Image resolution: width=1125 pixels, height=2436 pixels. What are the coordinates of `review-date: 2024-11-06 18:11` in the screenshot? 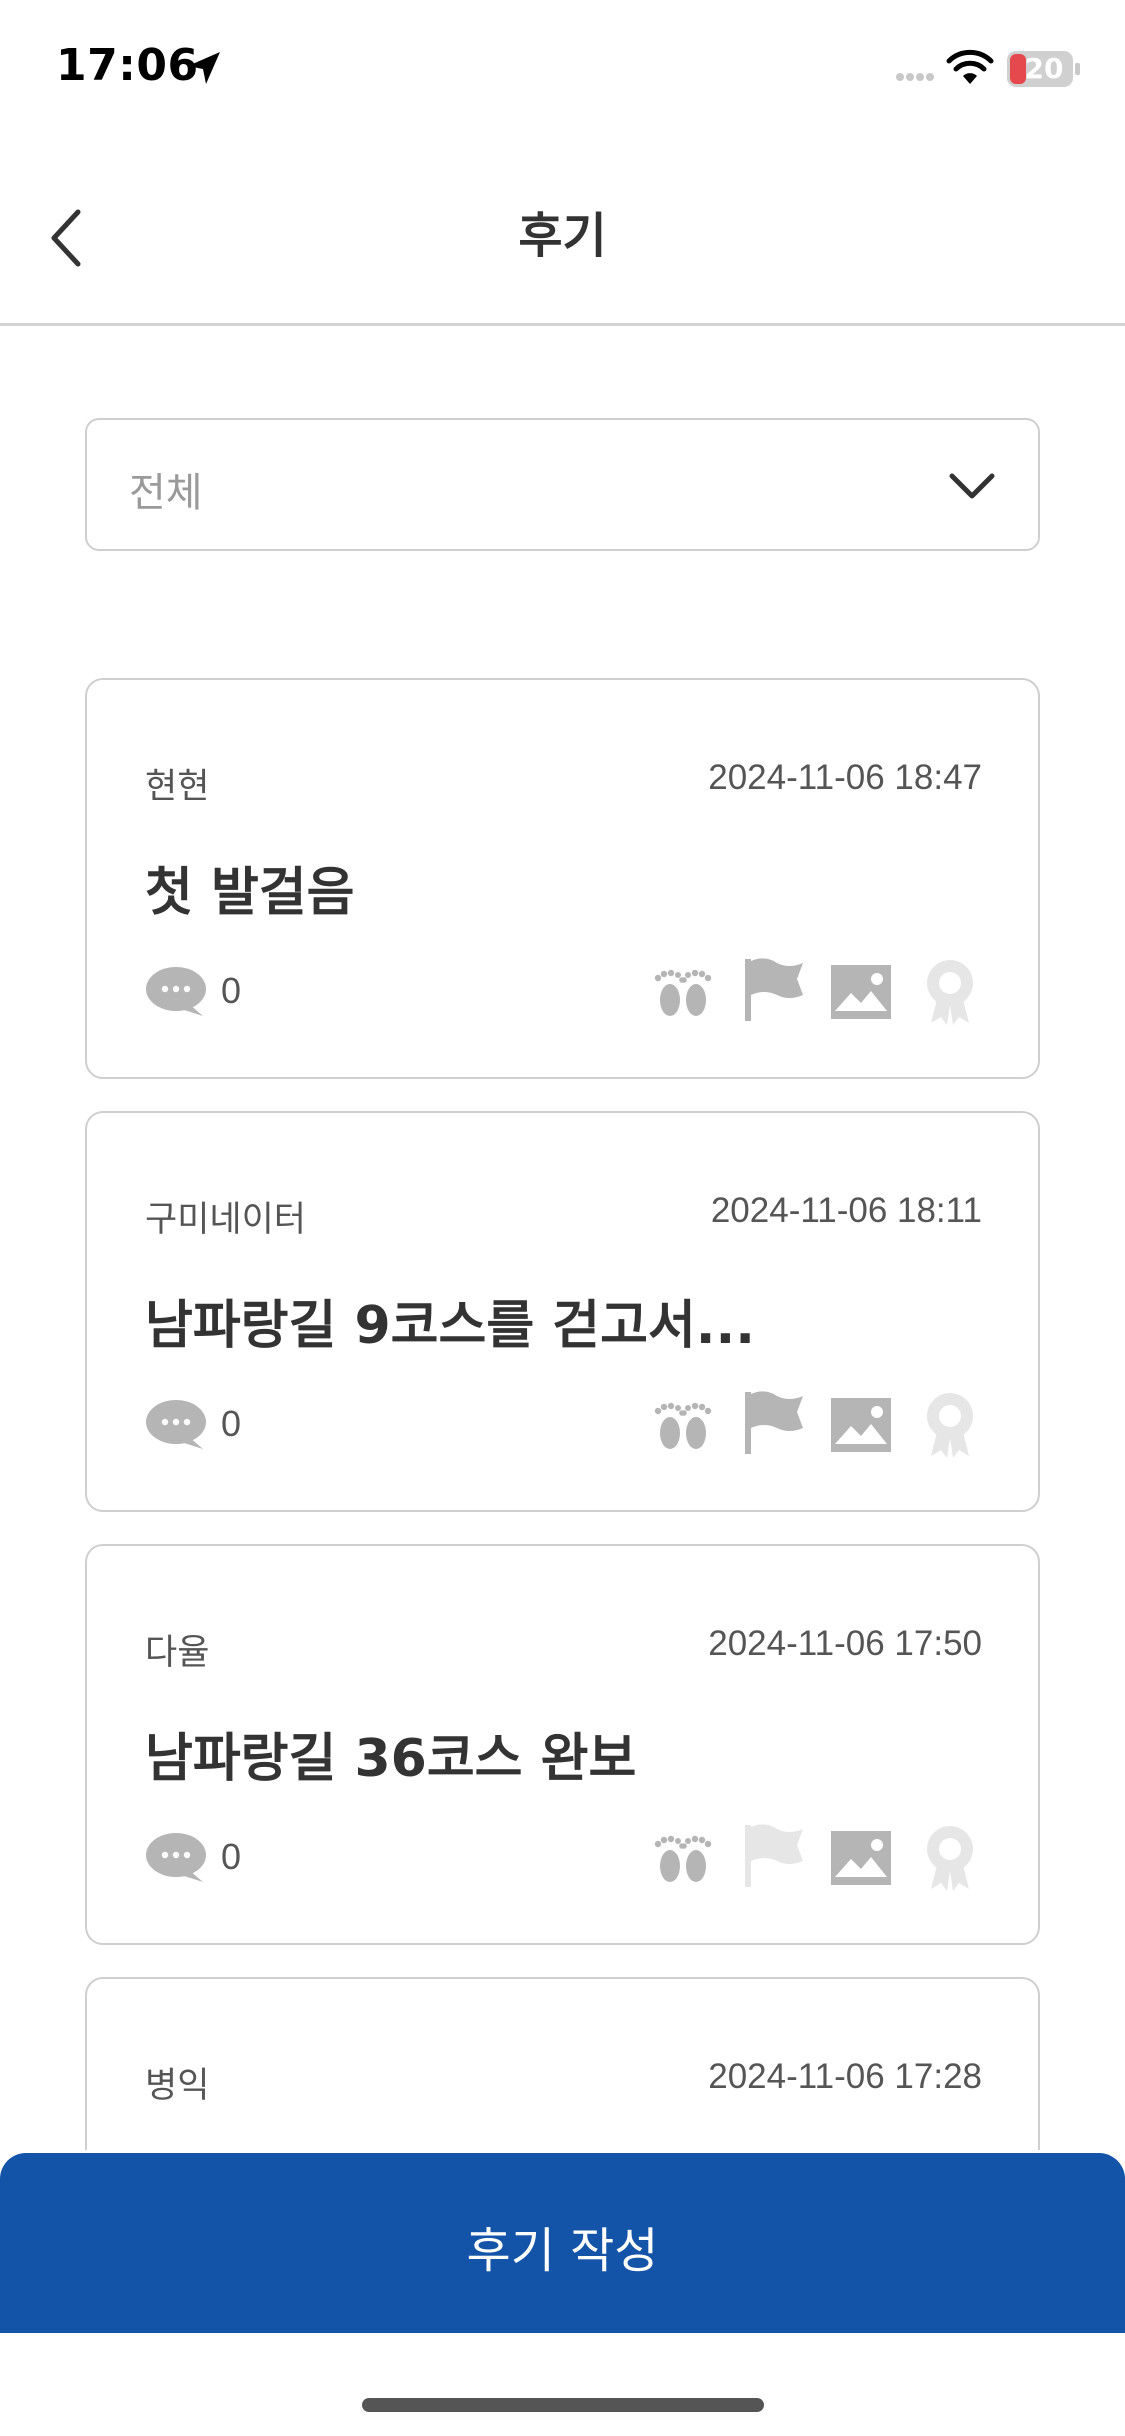 It's located at (846, 1210).